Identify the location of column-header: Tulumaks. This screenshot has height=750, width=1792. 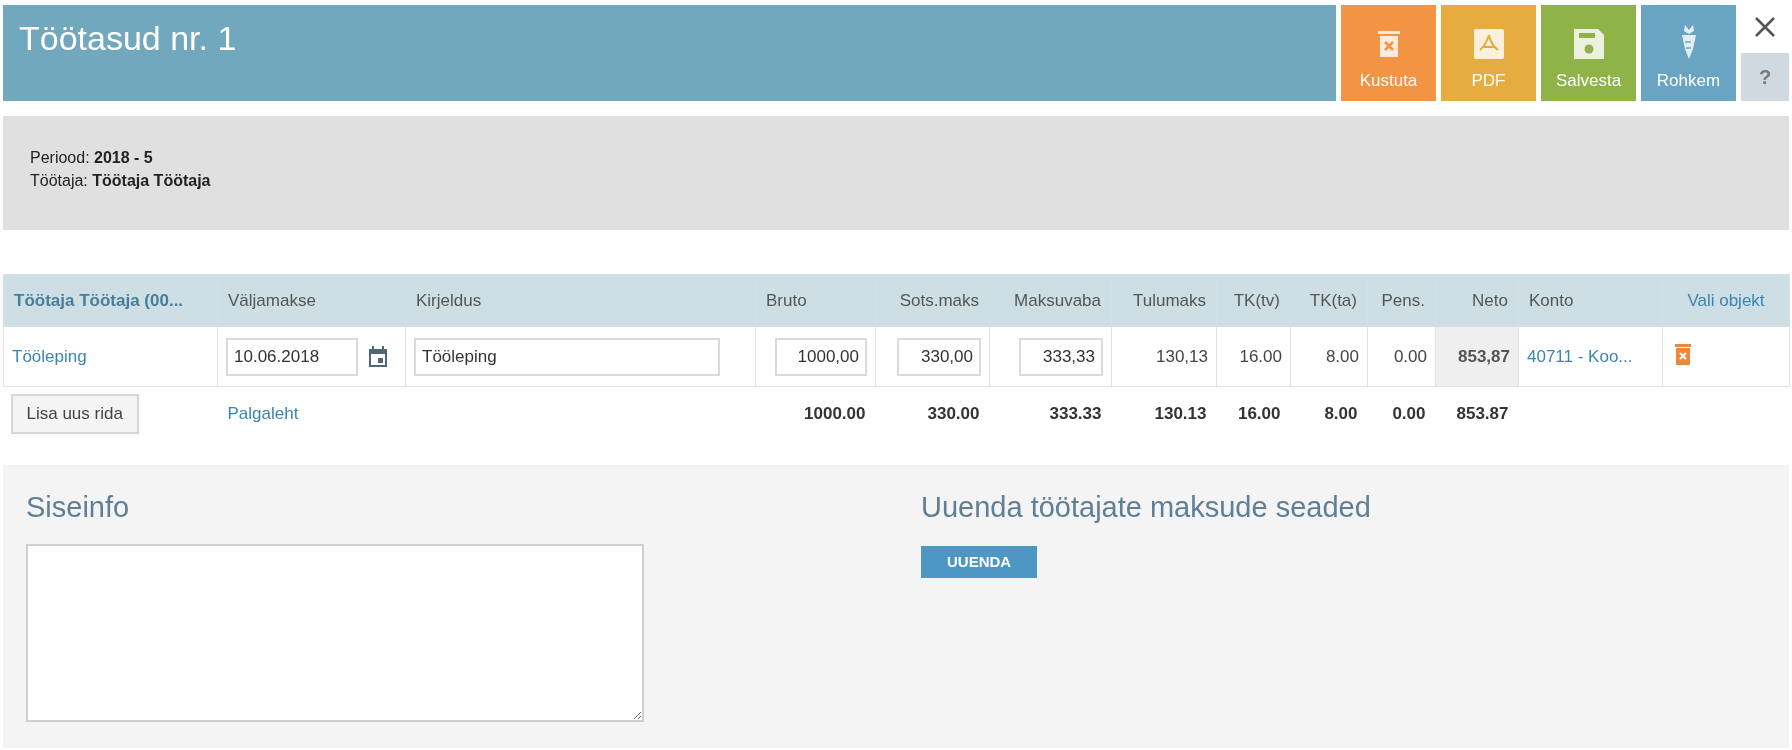
(1164, 300).